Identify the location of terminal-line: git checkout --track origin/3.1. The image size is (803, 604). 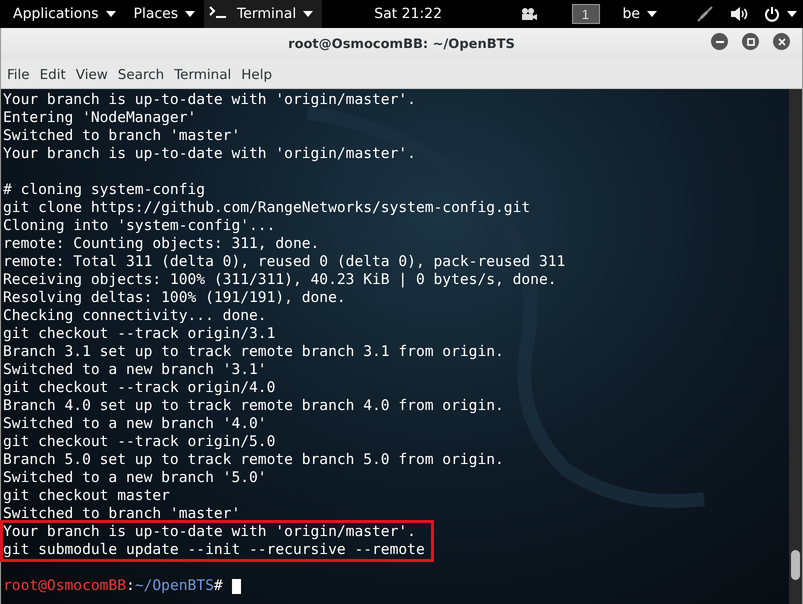
(139, 334).